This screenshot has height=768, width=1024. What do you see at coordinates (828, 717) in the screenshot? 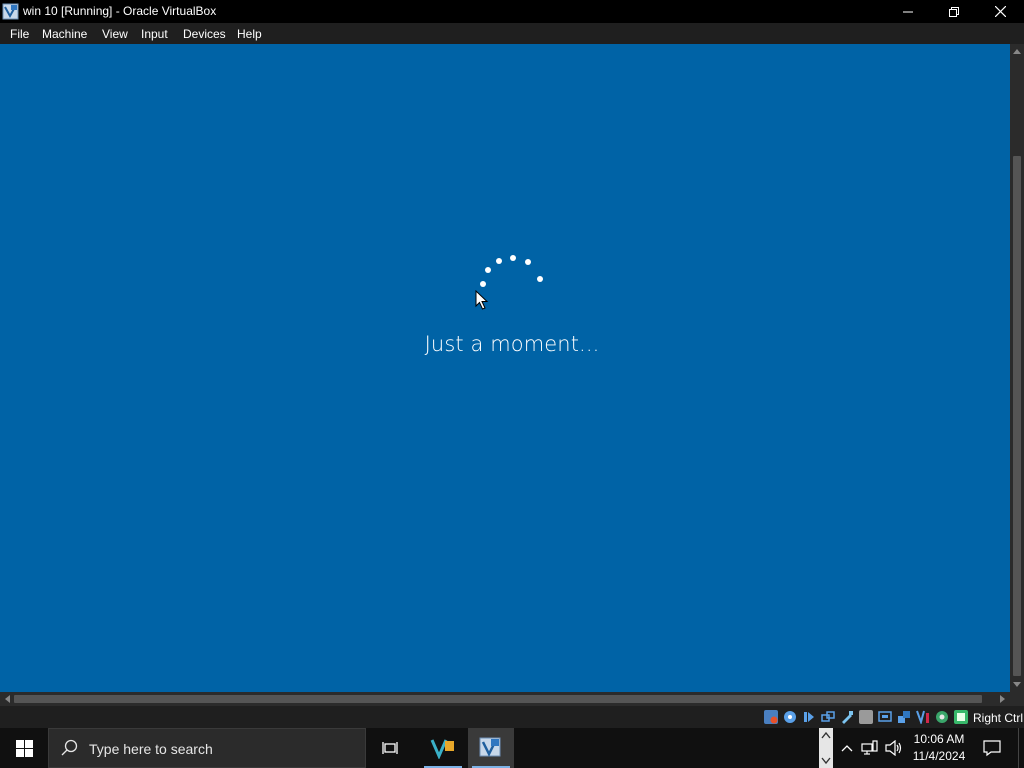
I see `network-icon` at bounding box center [828, 717].